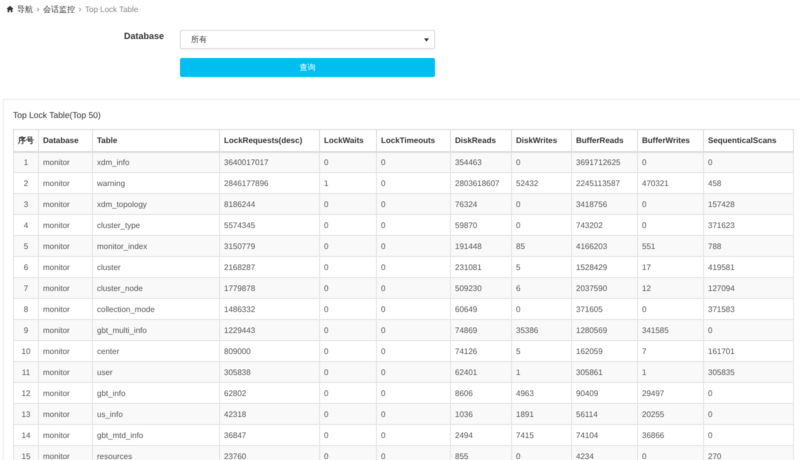  I want to click on table-cell: 42318, so click(270, 414).